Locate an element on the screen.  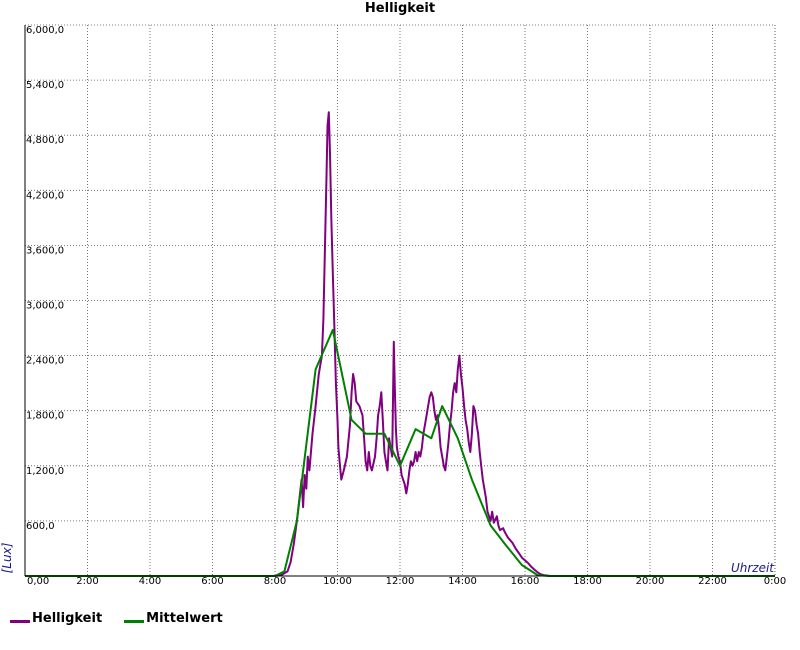
x-tick-label: 14:00 is located at coordinates (462, 581).